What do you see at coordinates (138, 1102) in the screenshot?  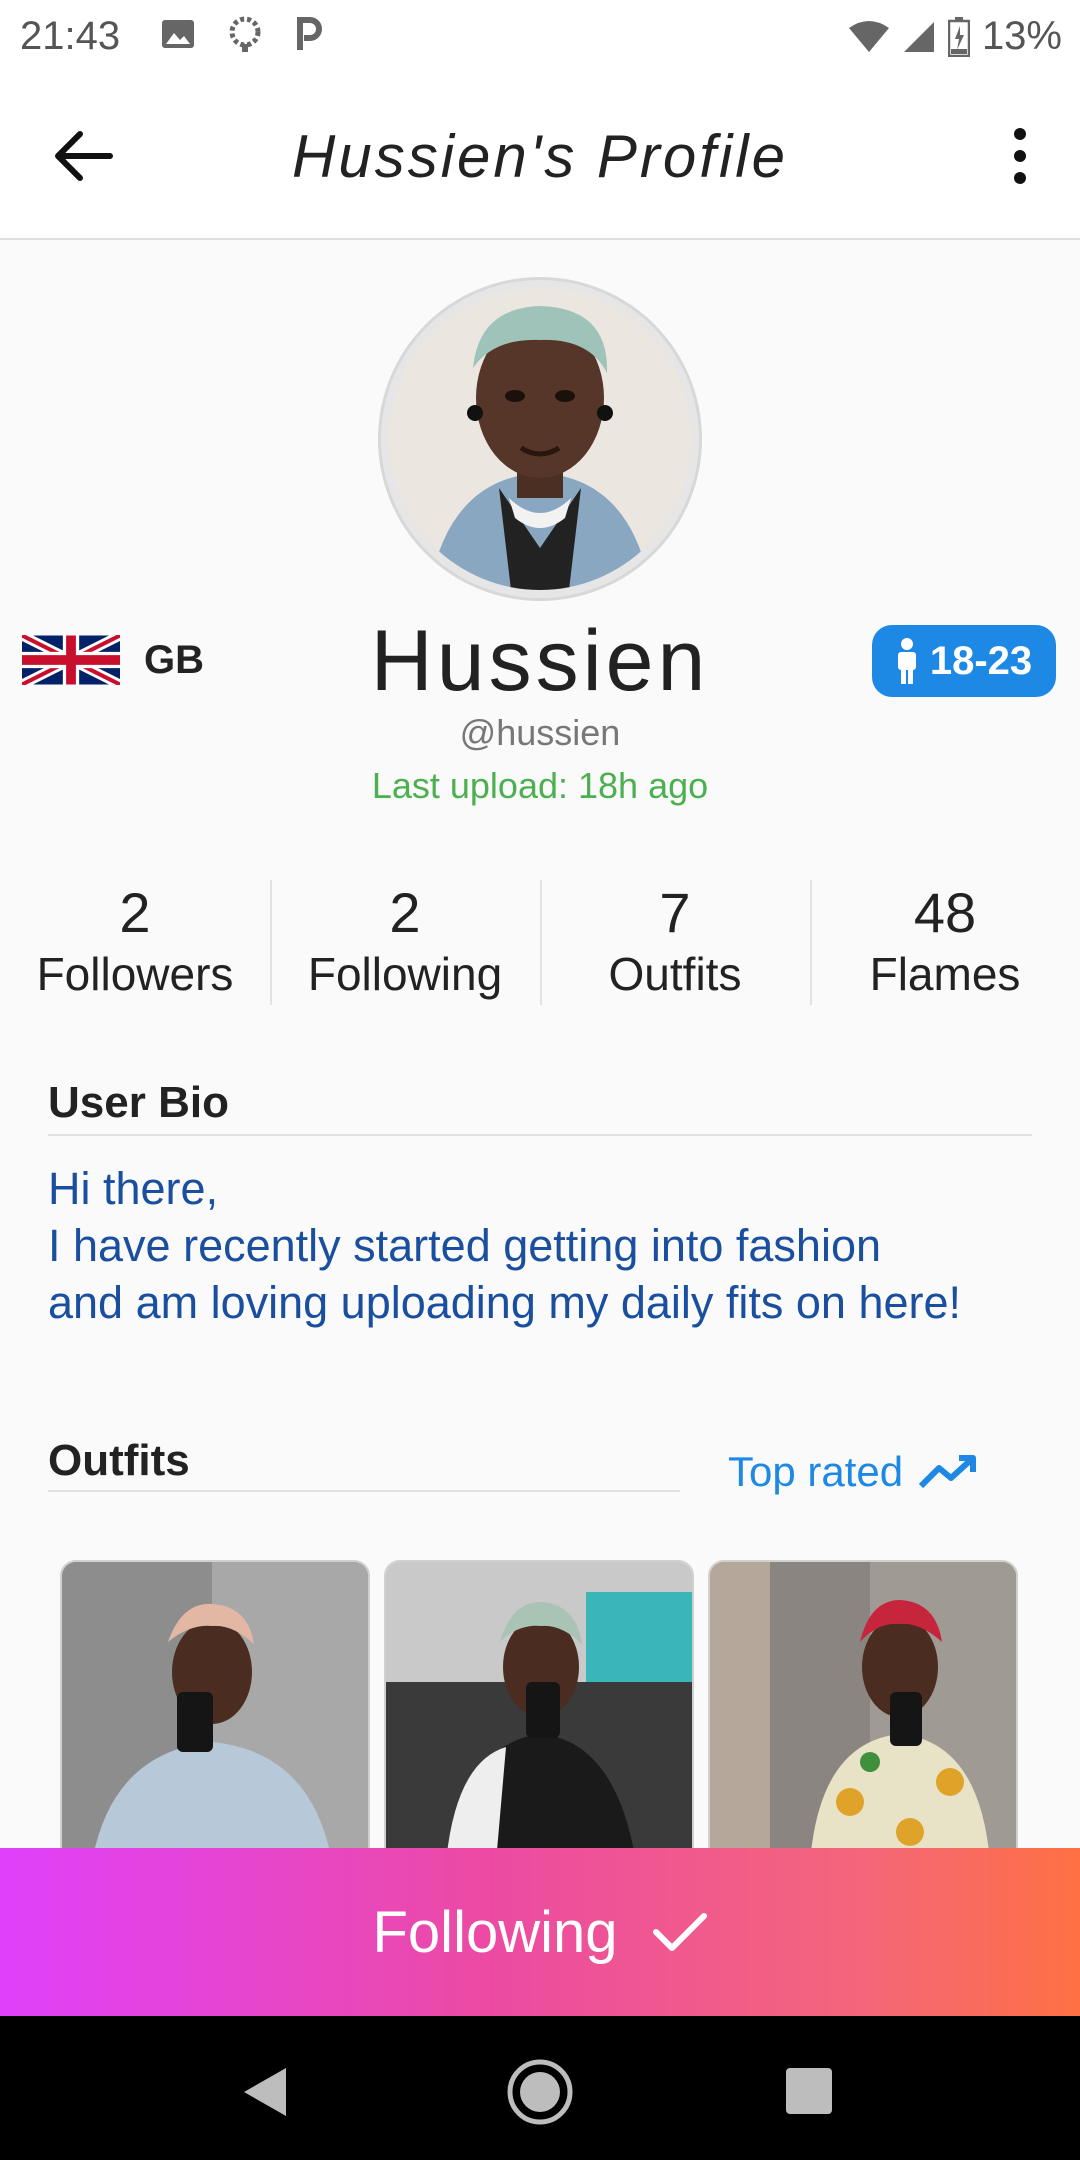 I see `bio-header: User Bio` at bounding box center [138, 1102].